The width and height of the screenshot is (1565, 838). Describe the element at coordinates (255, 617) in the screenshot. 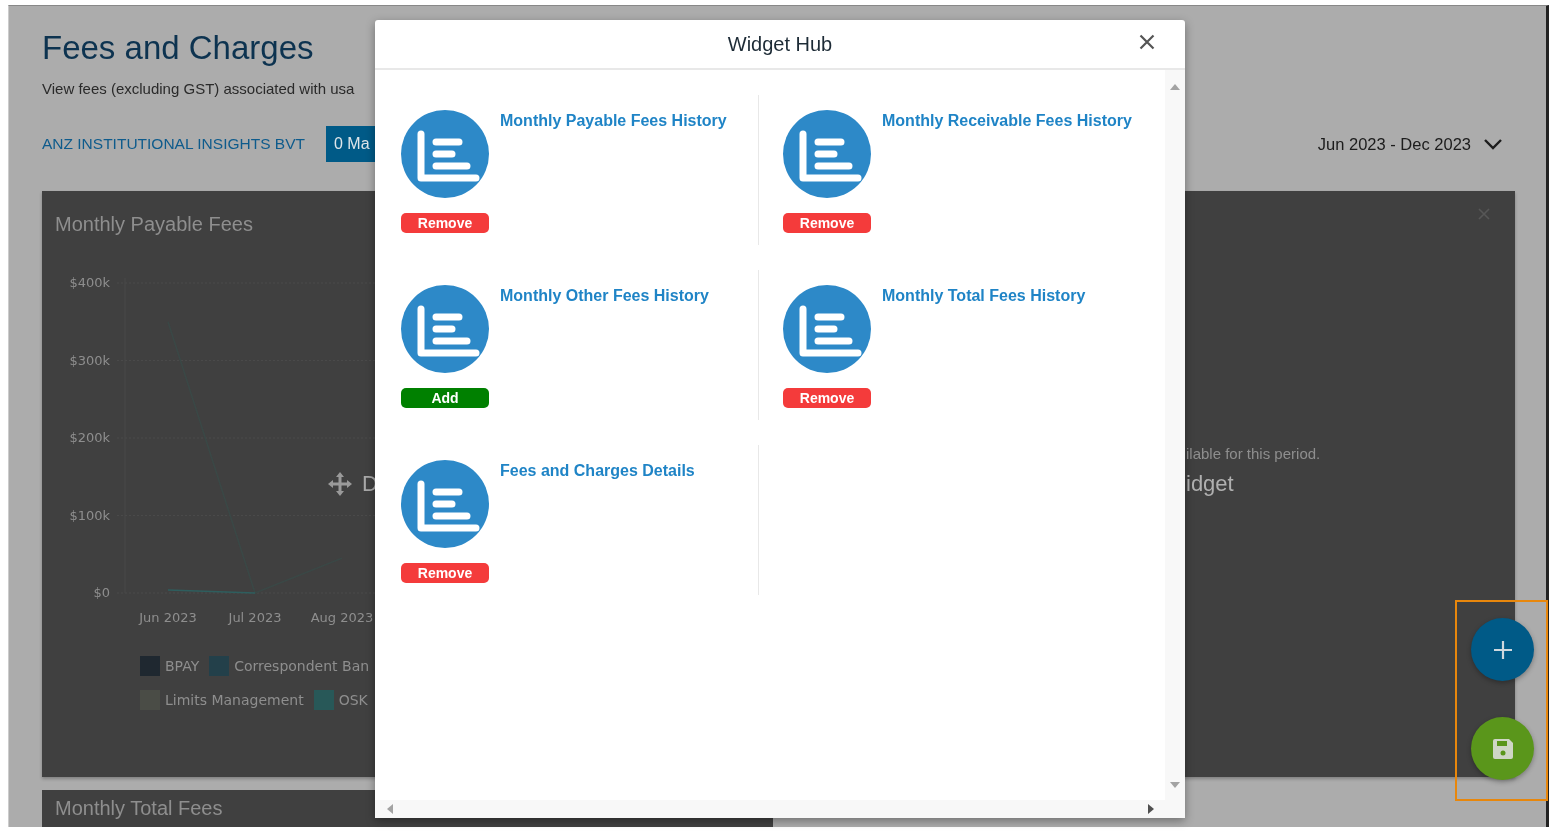

I see `x-axis-label: Jul 2023` at that location.